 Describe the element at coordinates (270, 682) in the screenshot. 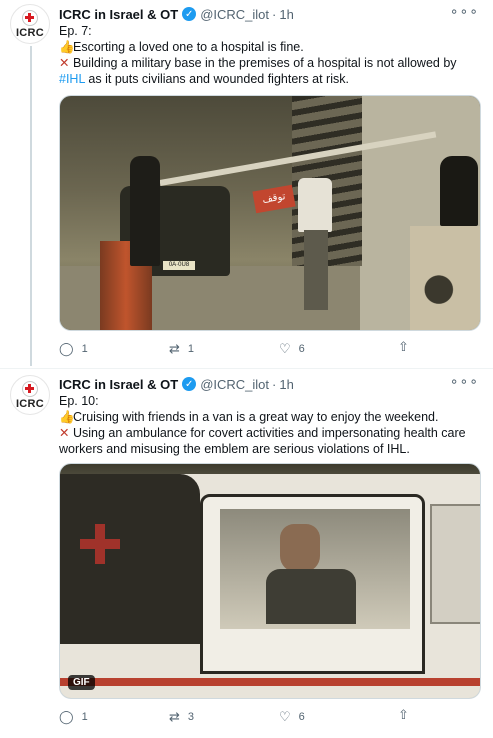

I see `red-stripe` at that location.